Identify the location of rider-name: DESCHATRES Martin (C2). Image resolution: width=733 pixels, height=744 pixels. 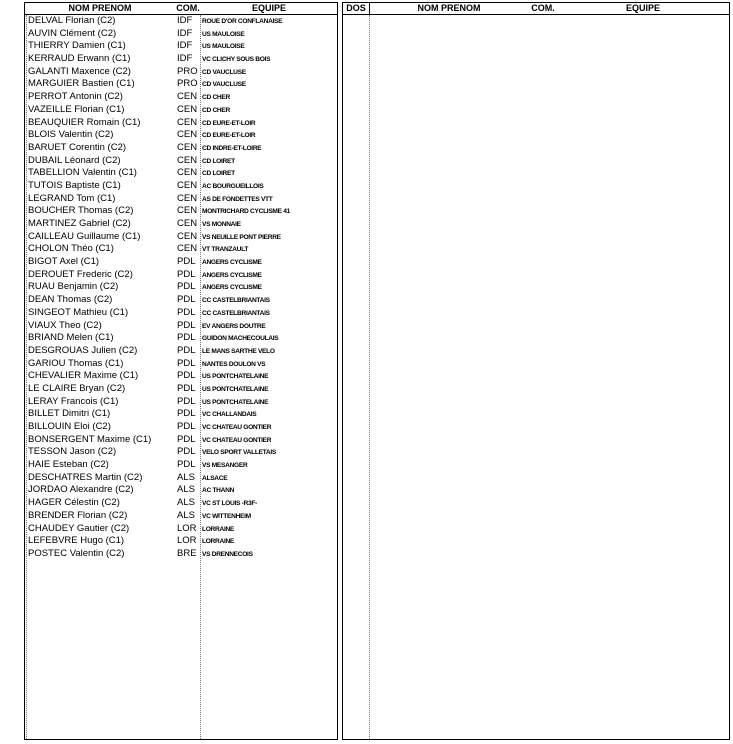
(85, 477).